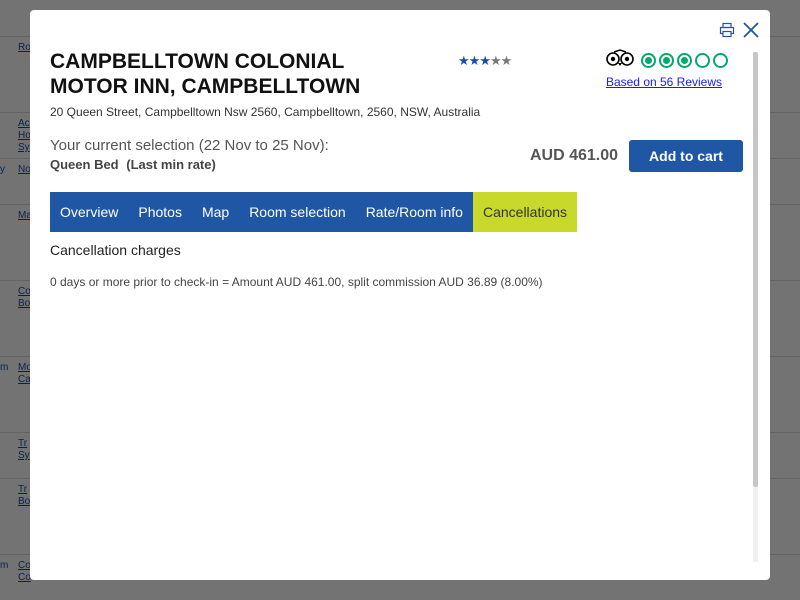  I want to click on tab-cancellations: Cancellations, so click(525, 212).